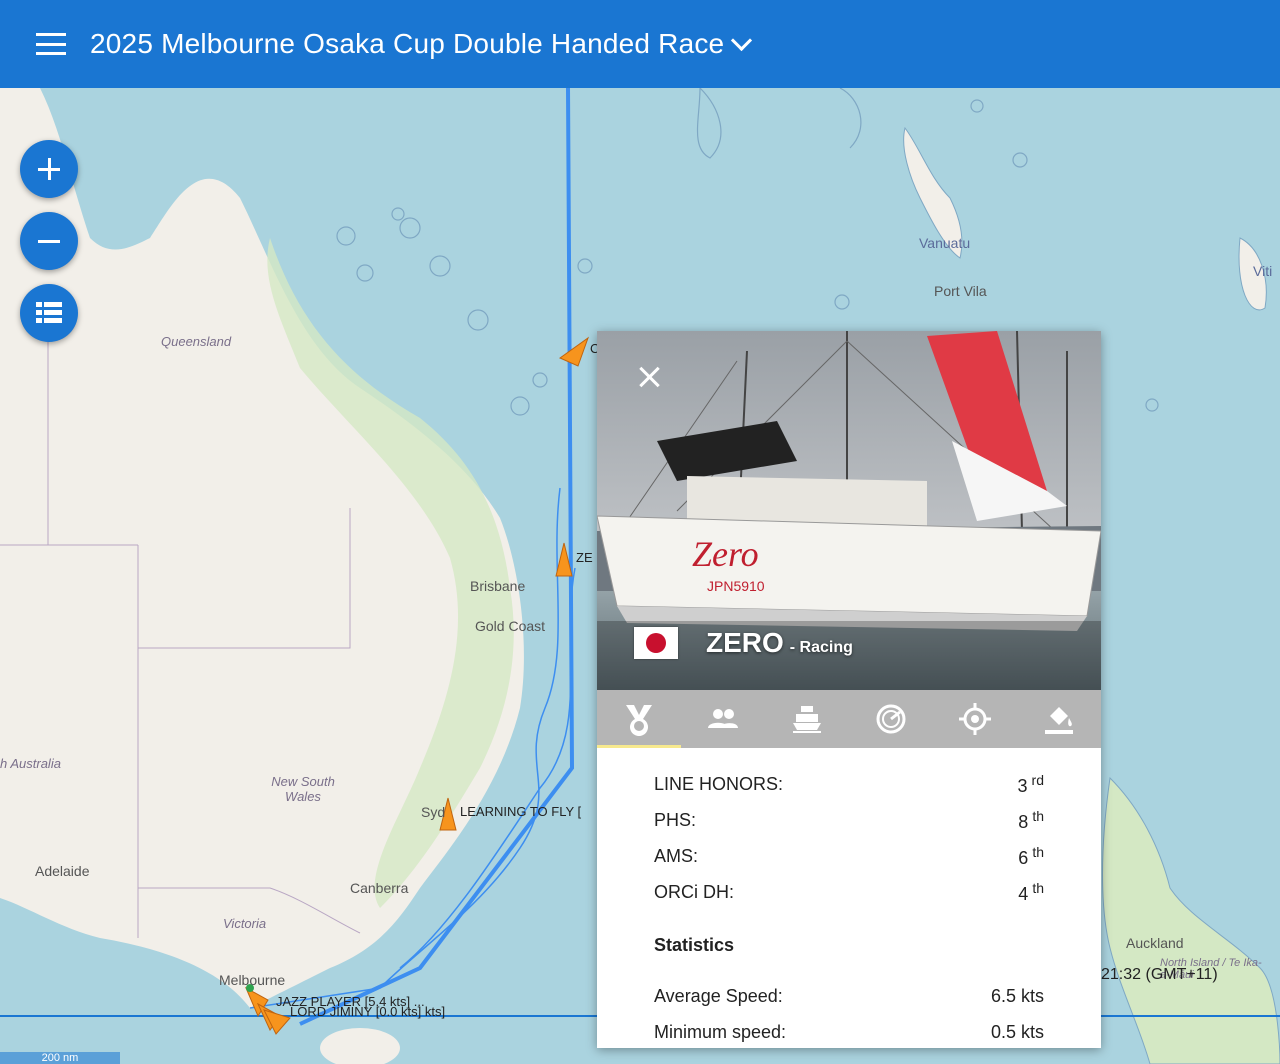  I want to click on boat-label-zero: ZE, so click(584, 557).